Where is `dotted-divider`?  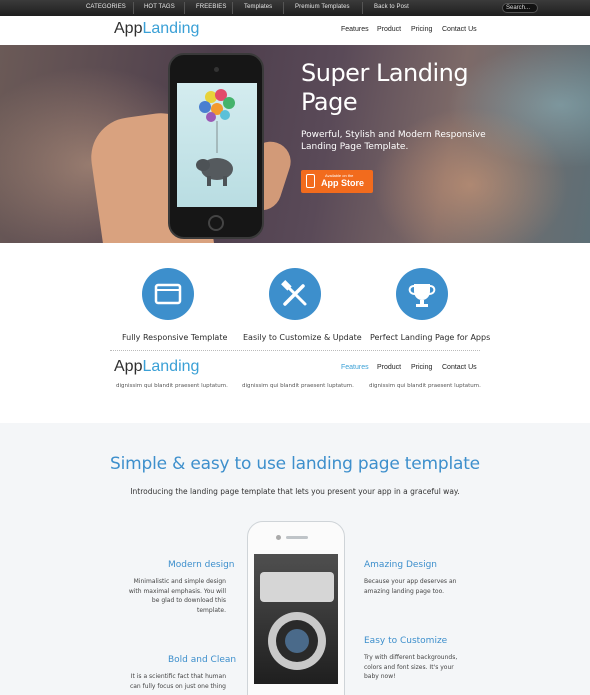
dotted-divider is located at coordinates (295, 351).